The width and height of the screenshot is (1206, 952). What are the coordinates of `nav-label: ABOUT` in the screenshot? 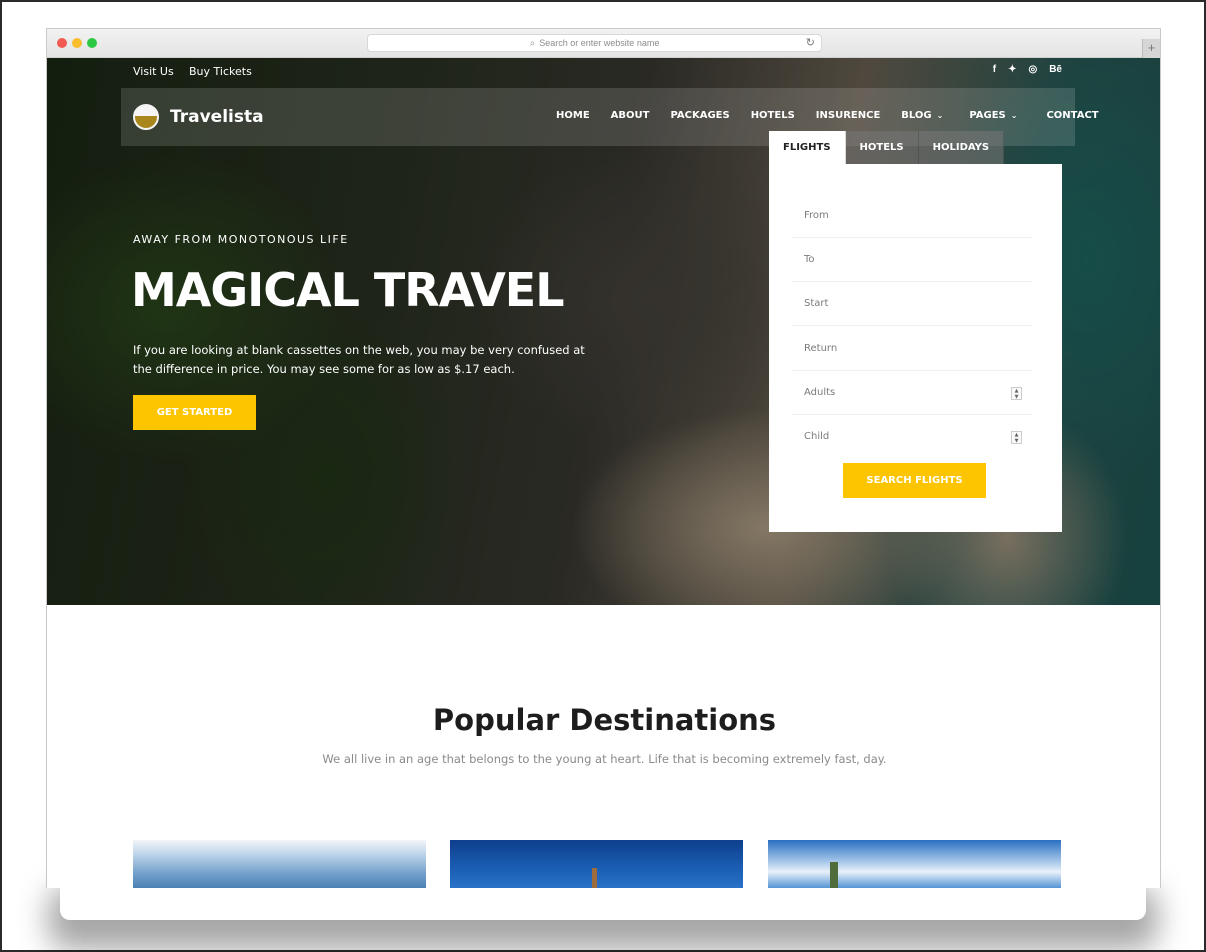 It's located at (630, 115).